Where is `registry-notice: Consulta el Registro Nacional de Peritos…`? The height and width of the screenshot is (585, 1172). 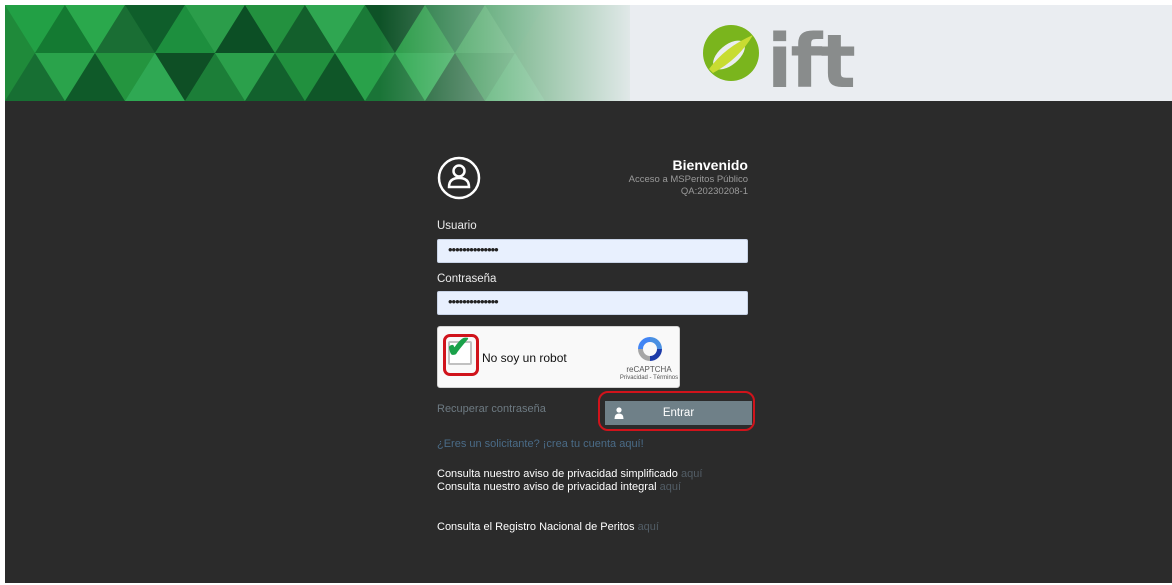 registry-notice: Consulta el Registro Nacional de Peritos… is located at coordinates (548, 527).